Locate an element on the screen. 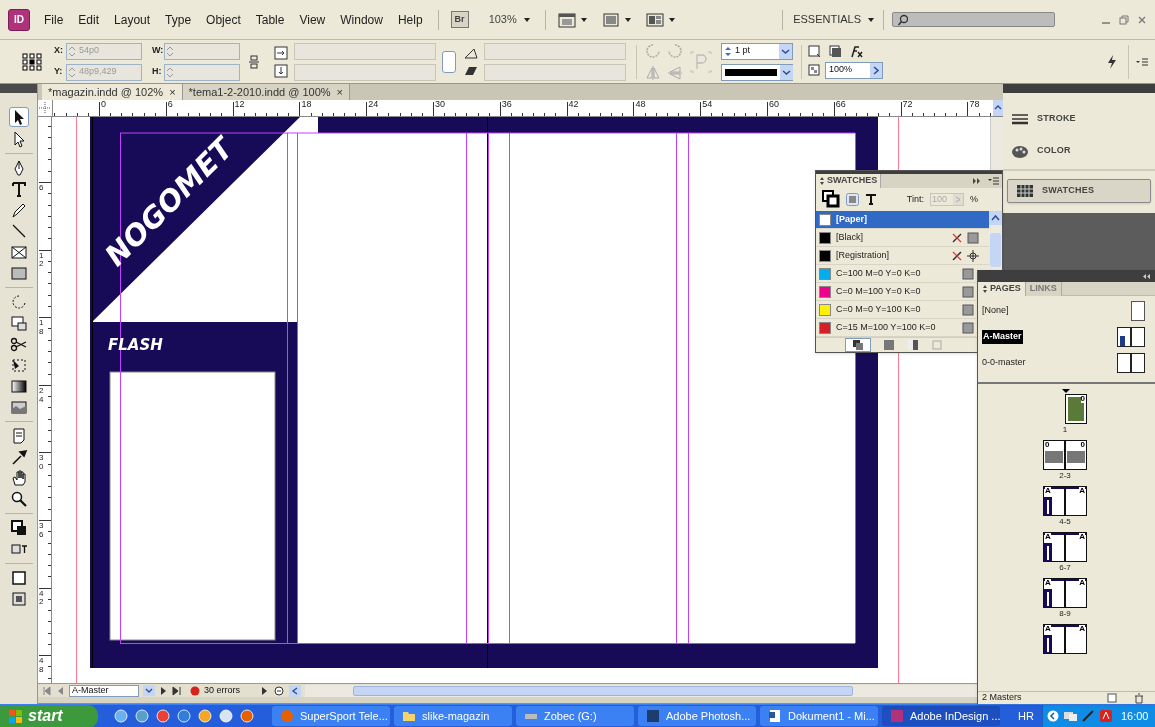 The width and height of the screenshot is (1155, 727). show-hidden-icons-icon is located at coordinates (1052, 716).